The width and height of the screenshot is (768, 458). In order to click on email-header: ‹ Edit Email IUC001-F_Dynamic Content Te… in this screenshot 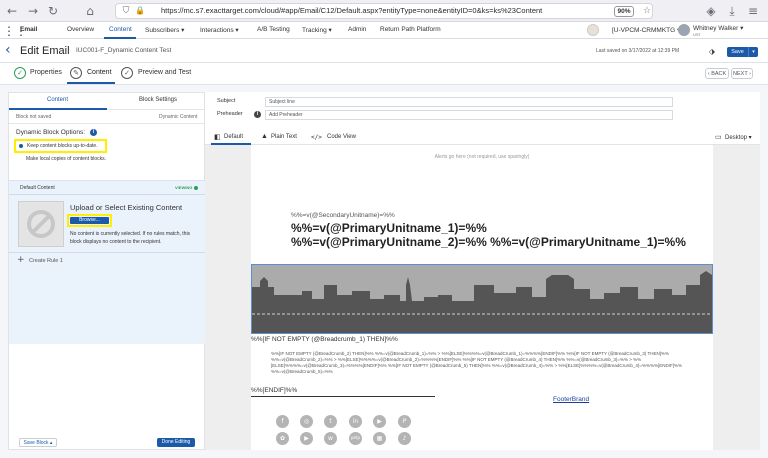, I will do `click(384, 51)`.